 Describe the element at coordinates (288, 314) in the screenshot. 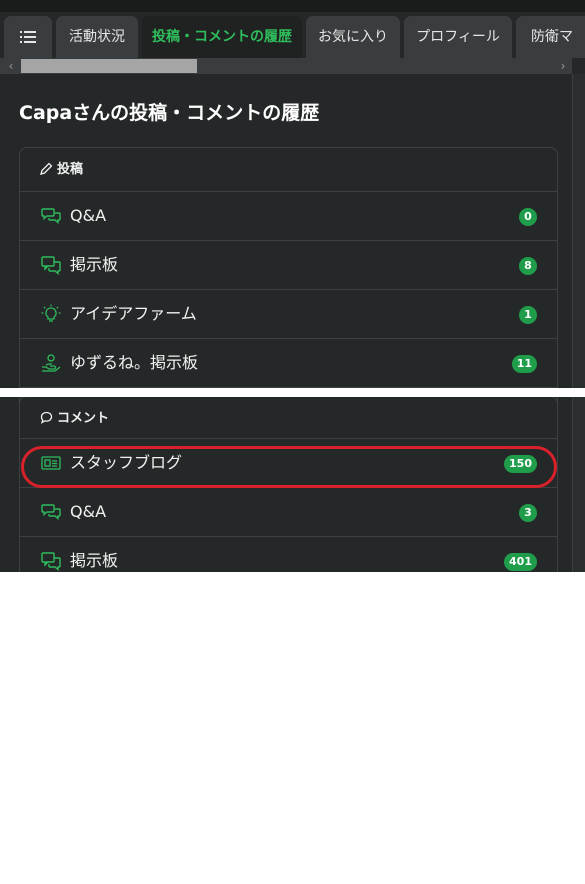

I see `post-row-idea-farm: アイデアファーム 1` at that location.